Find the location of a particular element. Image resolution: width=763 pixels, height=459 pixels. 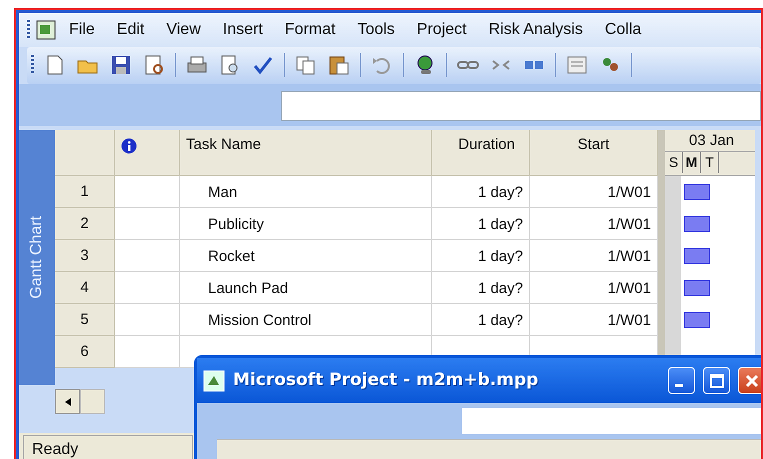

scroll-left-button is located at coordinates (67, 401).